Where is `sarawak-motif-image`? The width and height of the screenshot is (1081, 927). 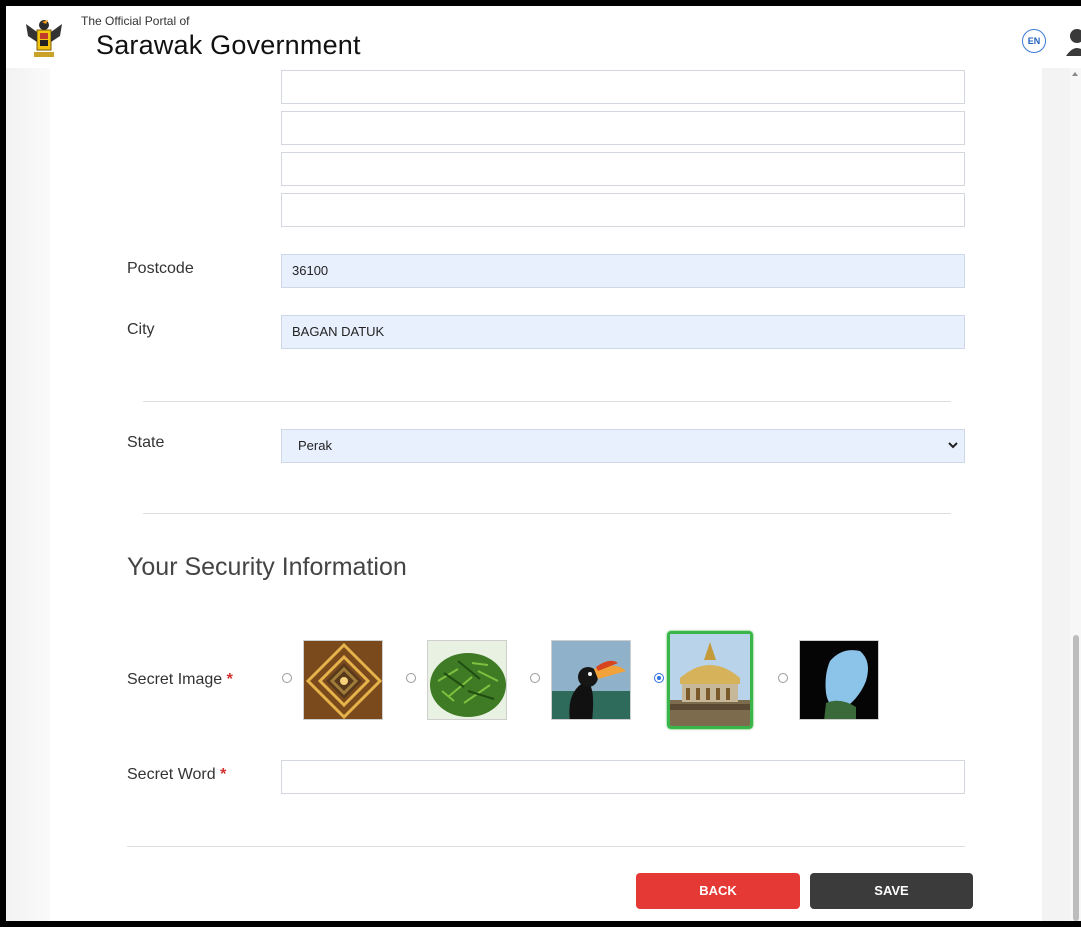
sarawak-motif-image is located at coordinates (343, 680).